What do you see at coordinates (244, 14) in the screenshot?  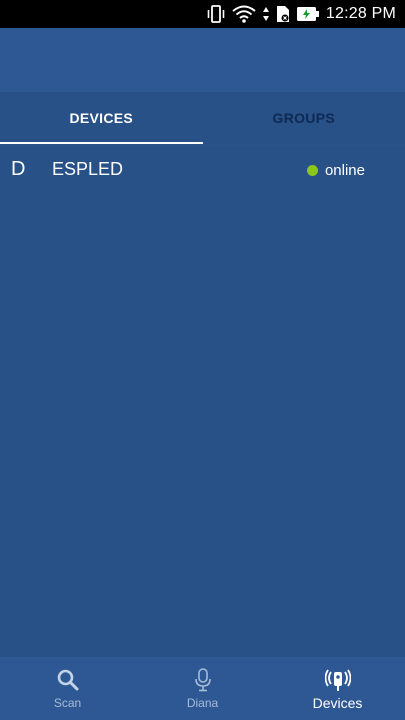 I see `wifi-icon` at bounding box center [244, 14].